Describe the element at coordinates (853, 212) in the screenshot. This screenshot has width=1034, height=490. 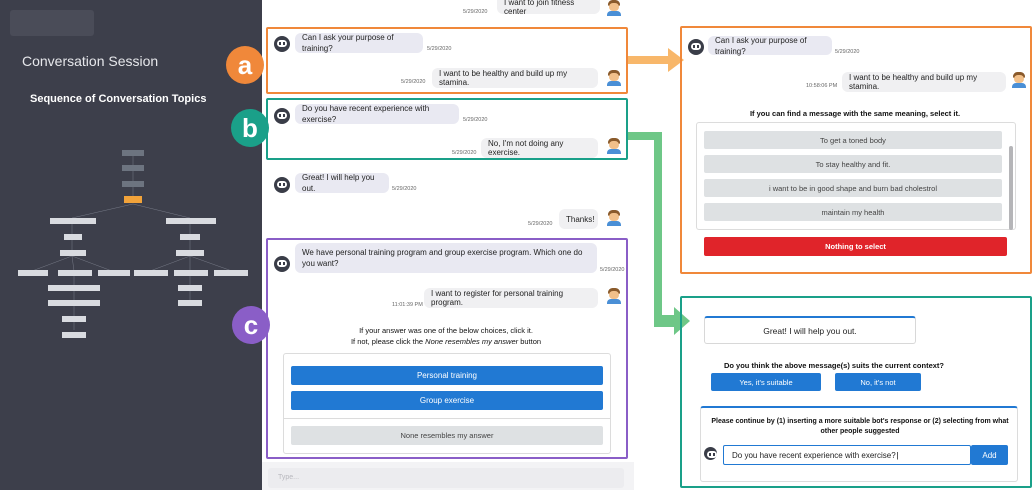
I see `option-maintain-health-button: maintain my health` at that location.